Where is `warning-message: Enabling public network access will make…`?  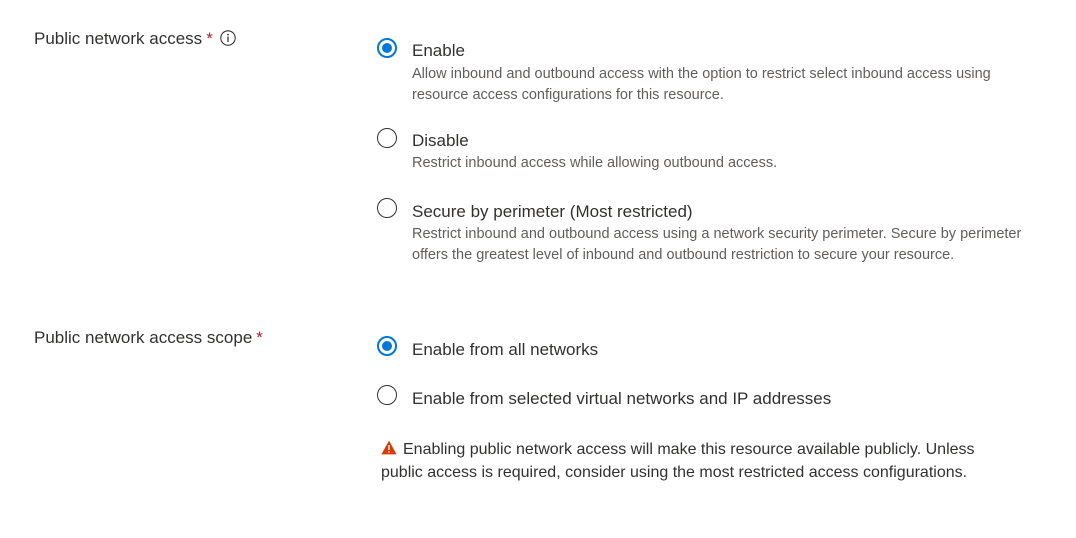
warning-message: Enabling public network access will make… is located at coordinates (681, 461).